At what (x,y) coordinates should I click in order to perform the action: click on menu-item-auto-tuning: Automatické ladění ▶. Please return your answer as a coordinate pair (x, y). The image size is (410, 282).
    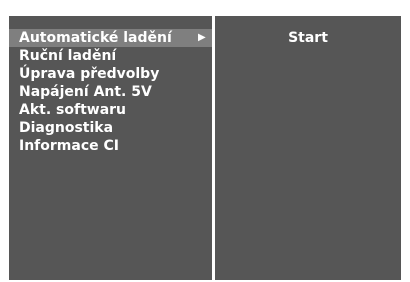
    Looking at the image, I should click on (110, 38).